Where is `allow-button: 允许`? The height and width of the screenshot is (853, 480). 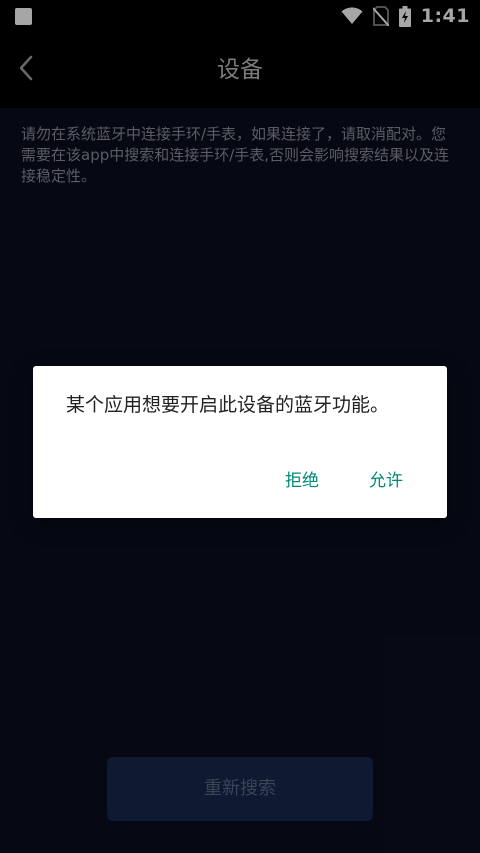
allow-button: 允许 is located at coordinates (386, 481).